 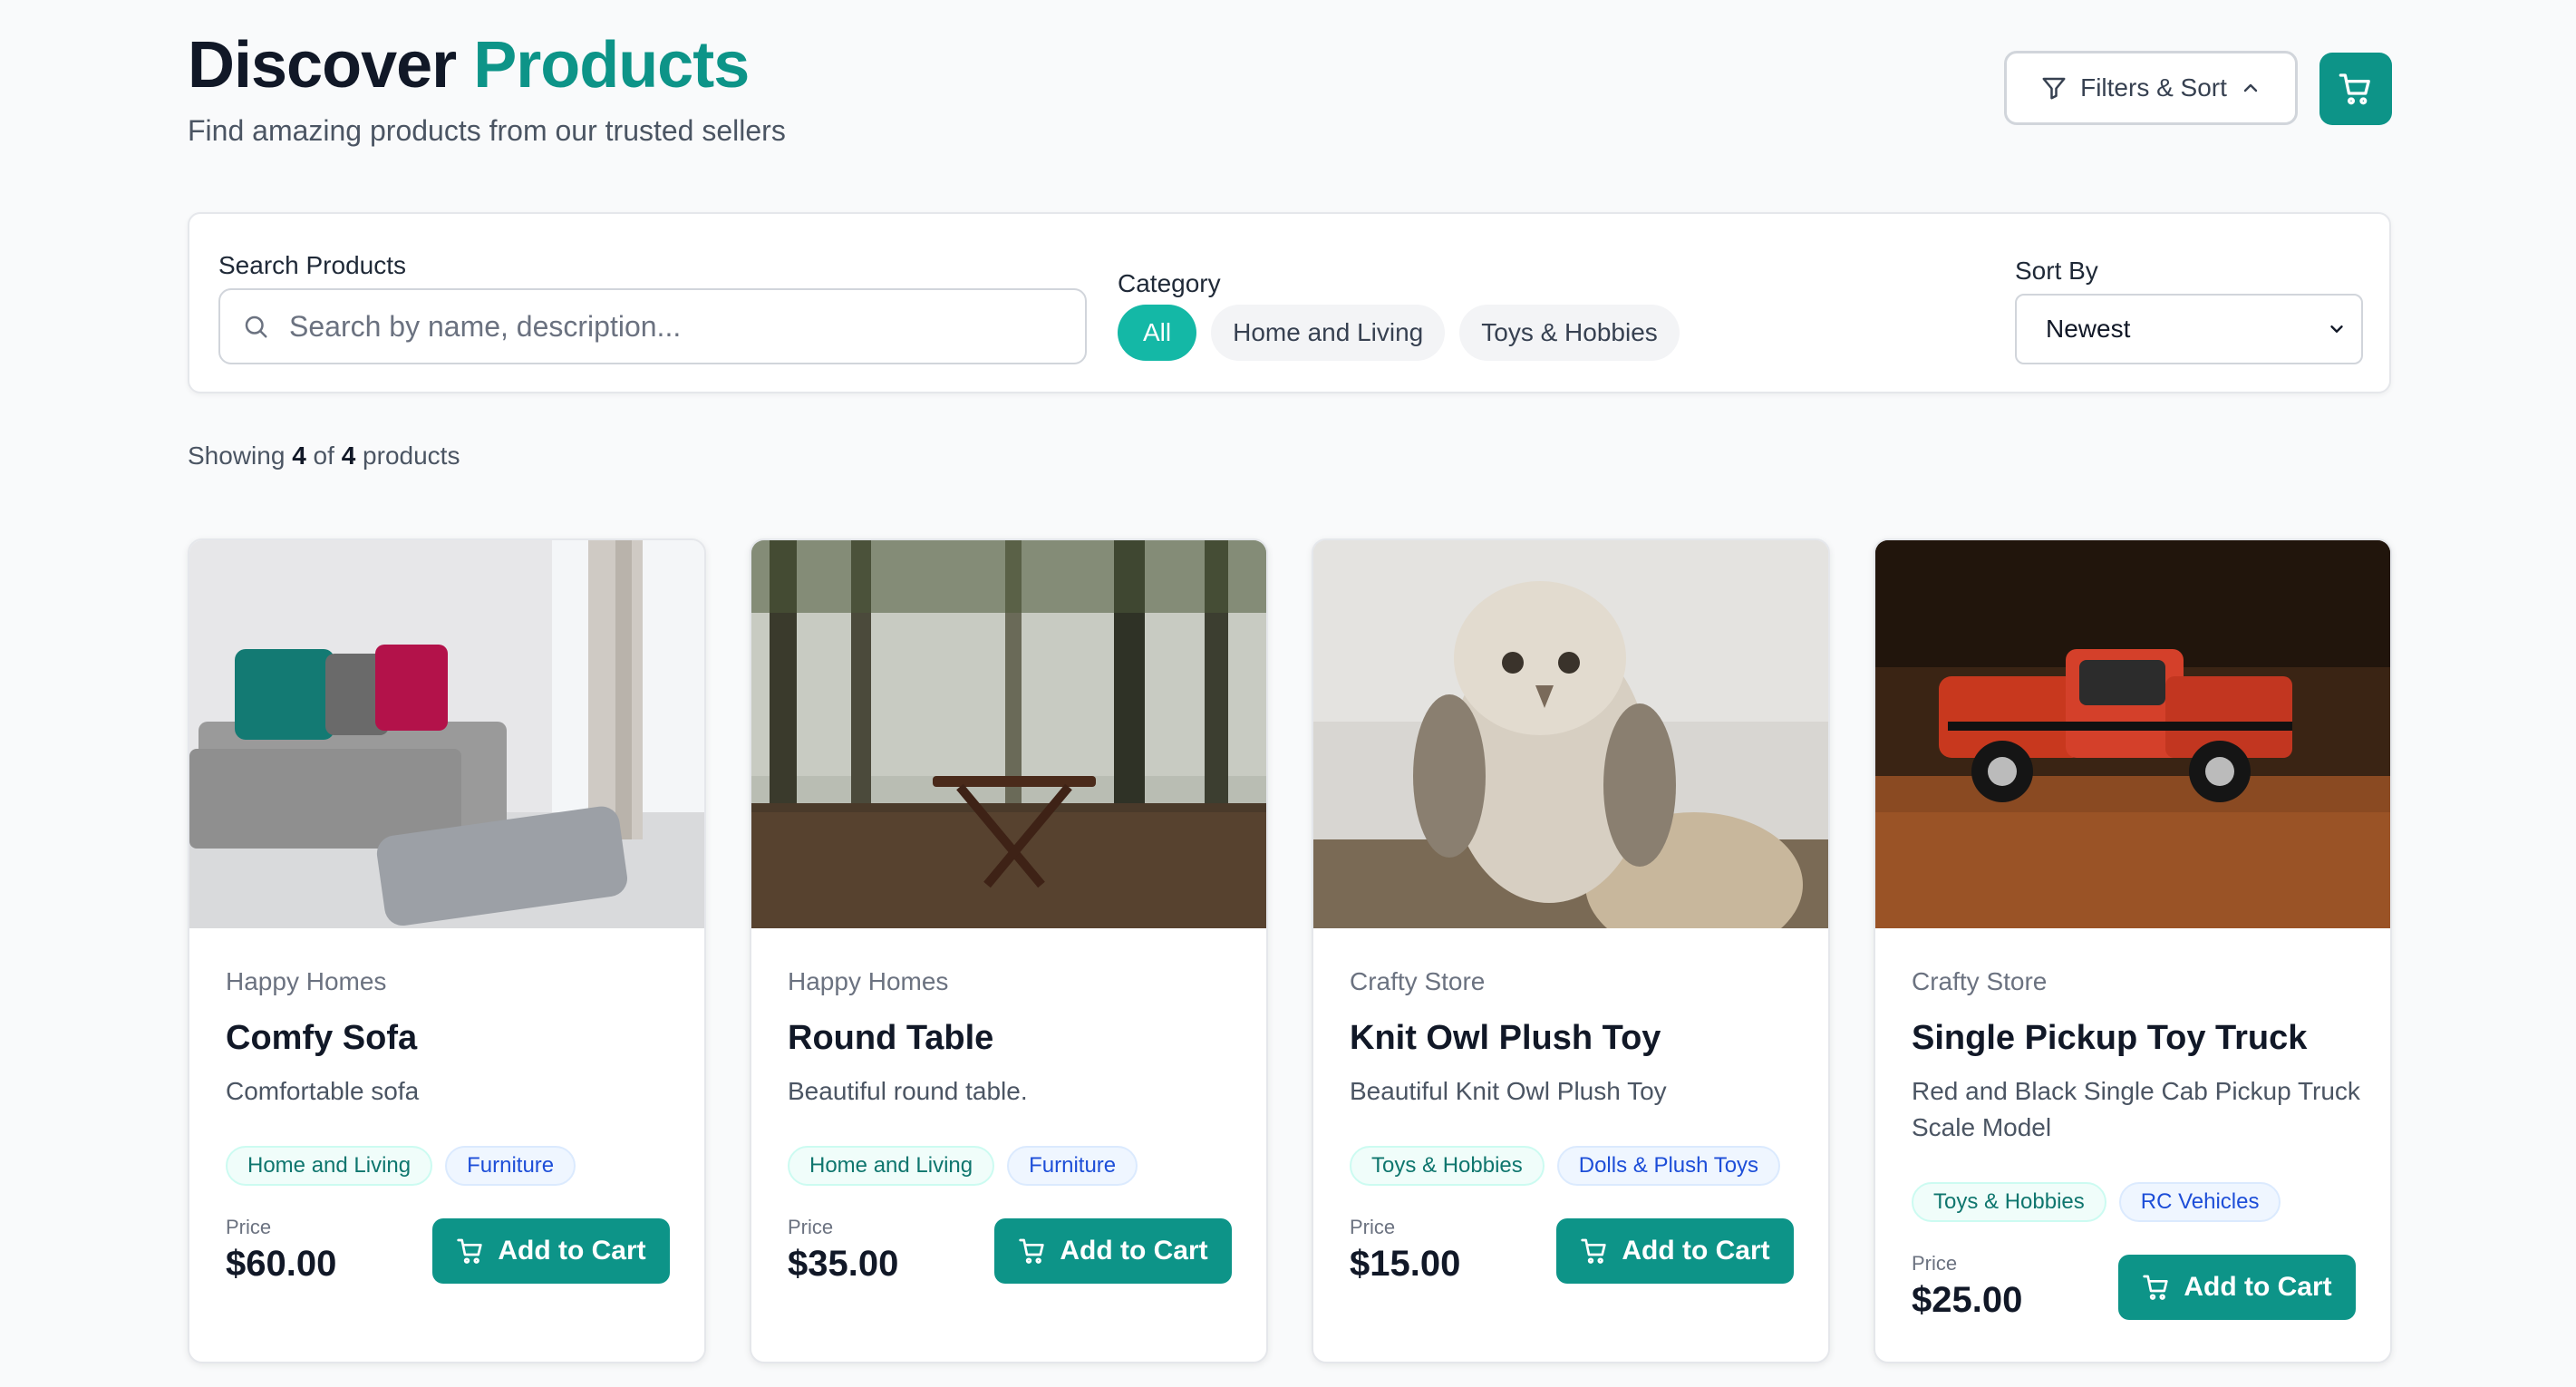 I want to click on search-icon, so click(x=255, y=326).